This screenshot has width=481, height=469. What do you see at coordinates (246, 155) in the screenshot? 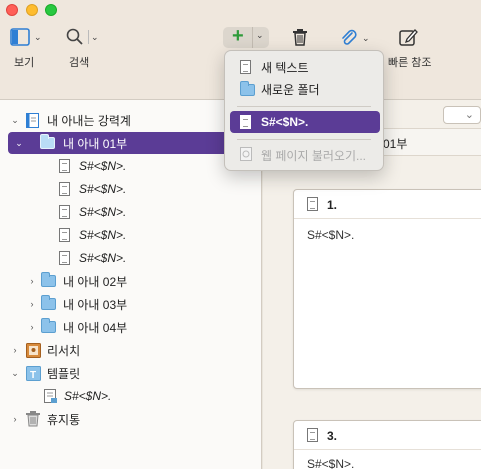
I see `web-page-icon` at bounding box center [246, 155].